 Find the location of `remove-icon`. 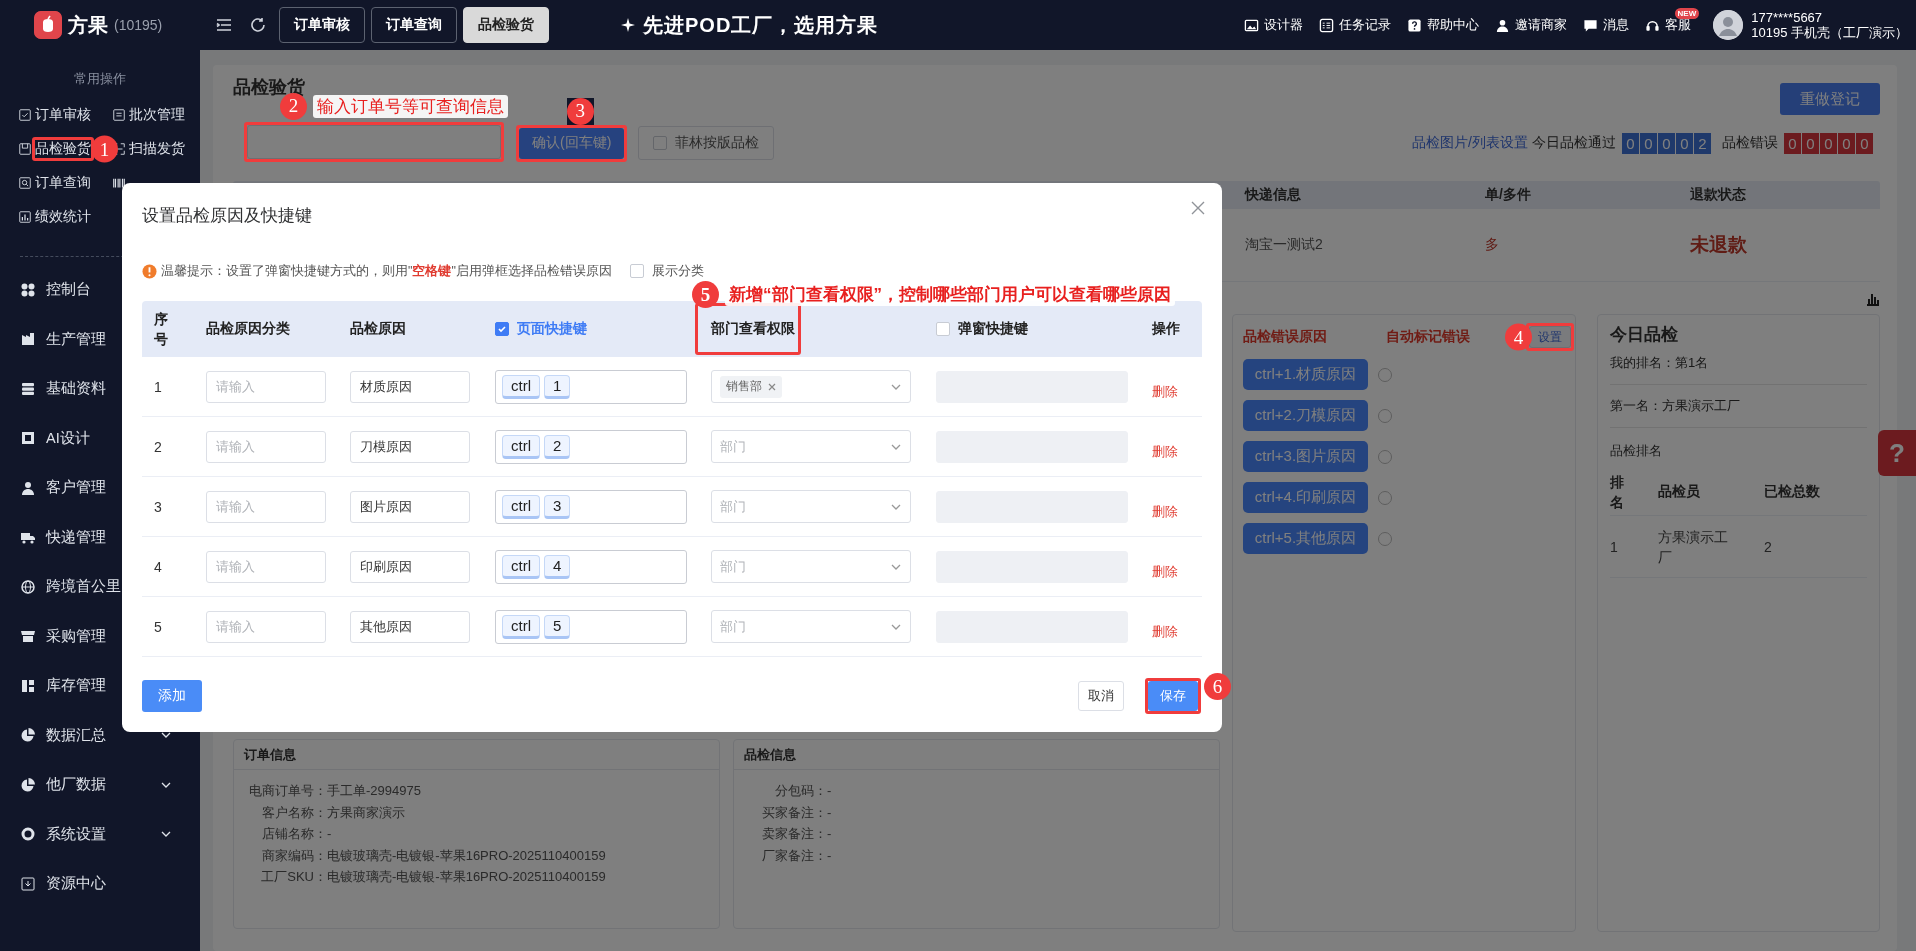

remove-icon is located at coordinates (772, 386).